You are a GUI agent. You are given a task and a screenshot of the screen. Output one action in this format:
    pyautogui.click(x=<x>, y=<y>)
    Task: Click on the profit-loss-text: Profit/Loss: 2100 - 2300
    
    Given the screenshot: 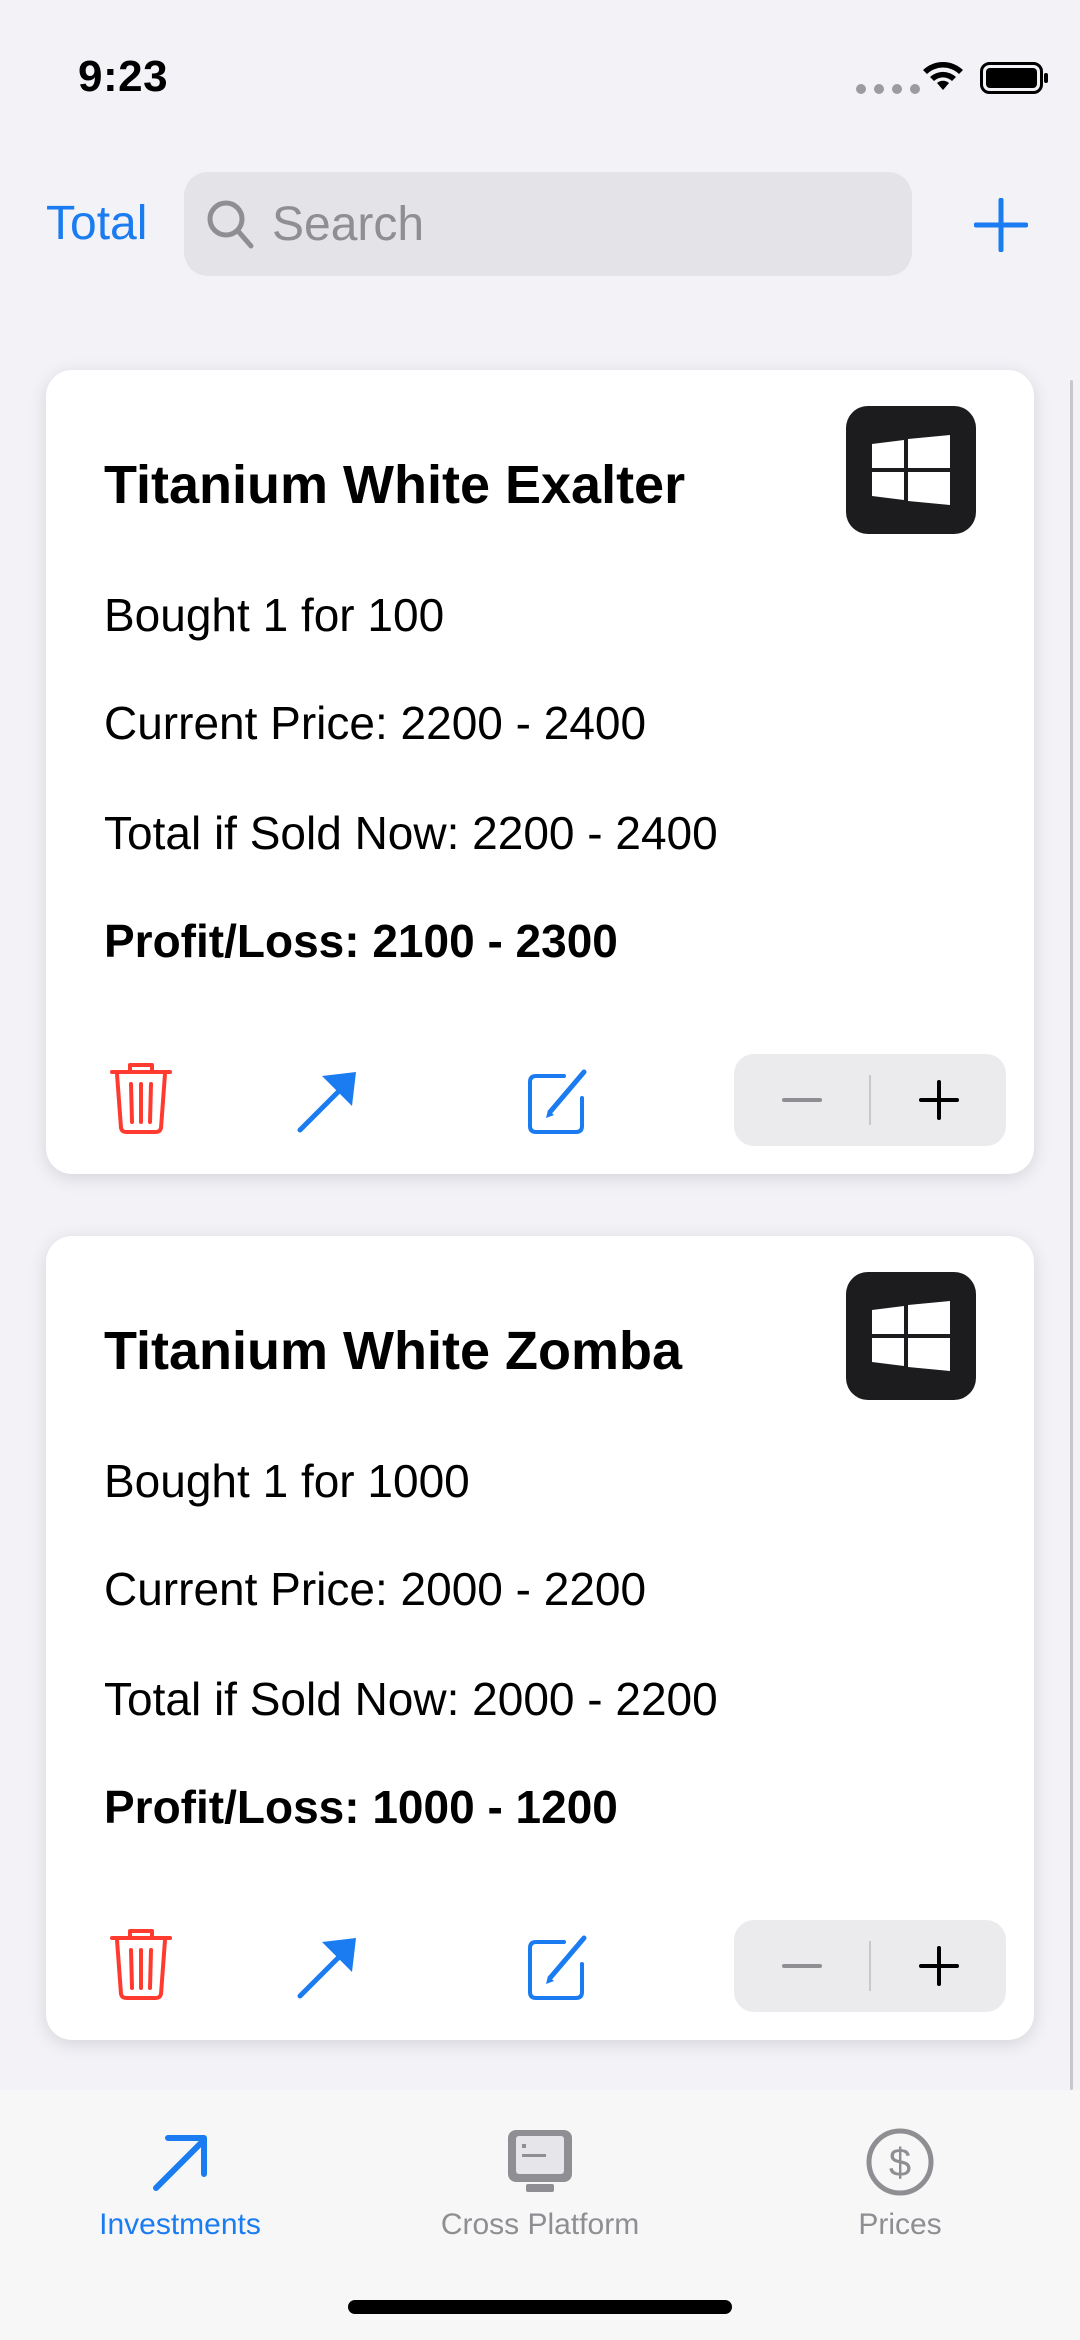 What is the action you would take?
    pyautogui.click(x=361, y=941)
    